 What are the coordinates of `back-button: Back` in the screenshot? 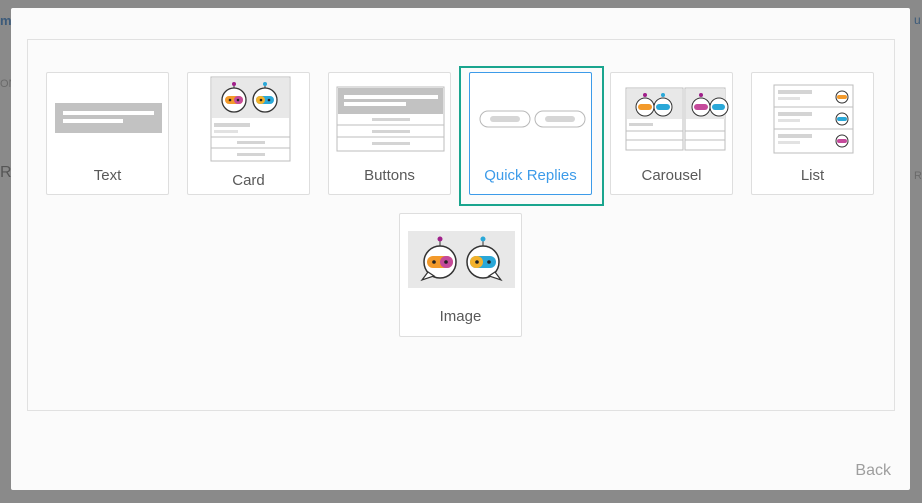 It's located at (873, 471).